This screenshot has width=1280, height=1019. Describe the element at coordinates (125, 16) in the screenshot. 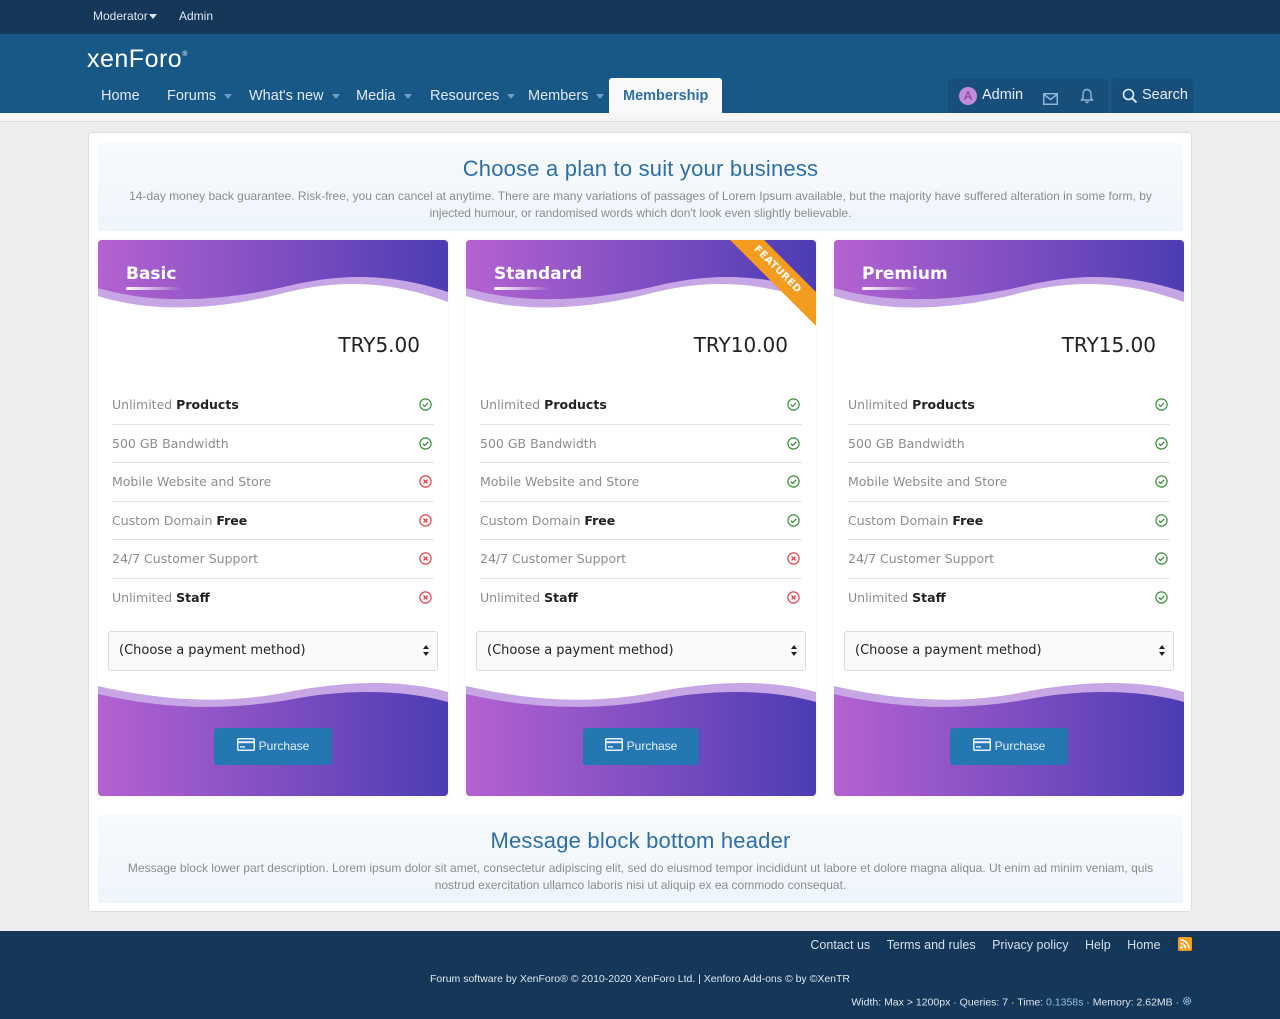

I see `moderator-menu: Moderator` at that location.